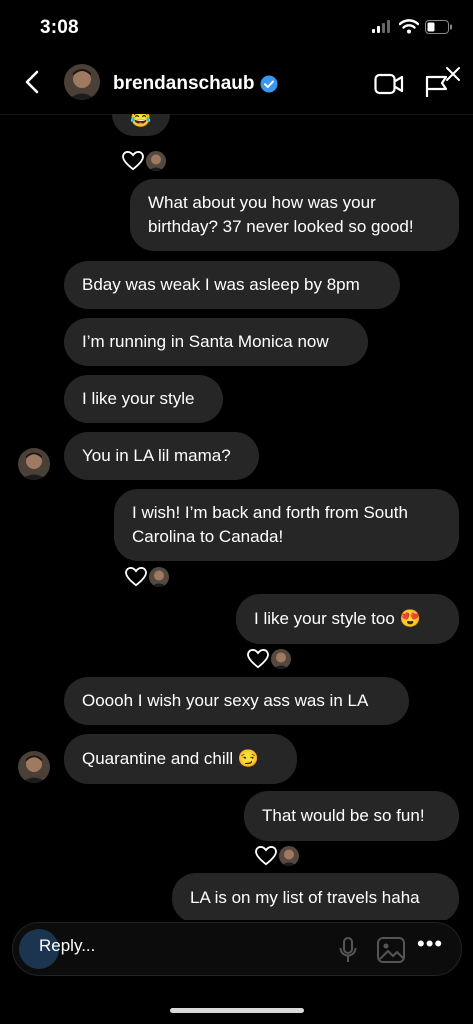  I want to click on message-text: I like your style, so click(138, 398).